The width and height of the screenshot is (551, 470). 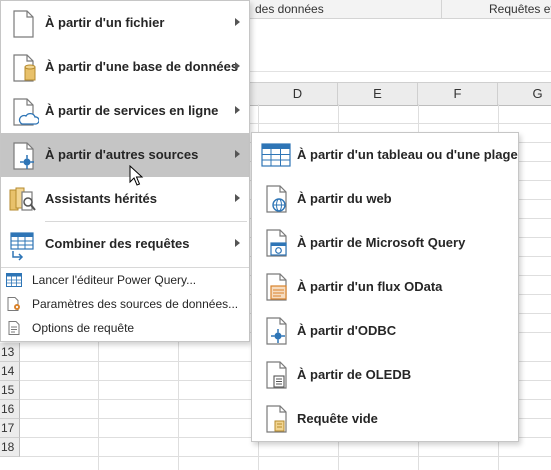 I want to click on cloud-file-icon, so click(x=26, y=112).